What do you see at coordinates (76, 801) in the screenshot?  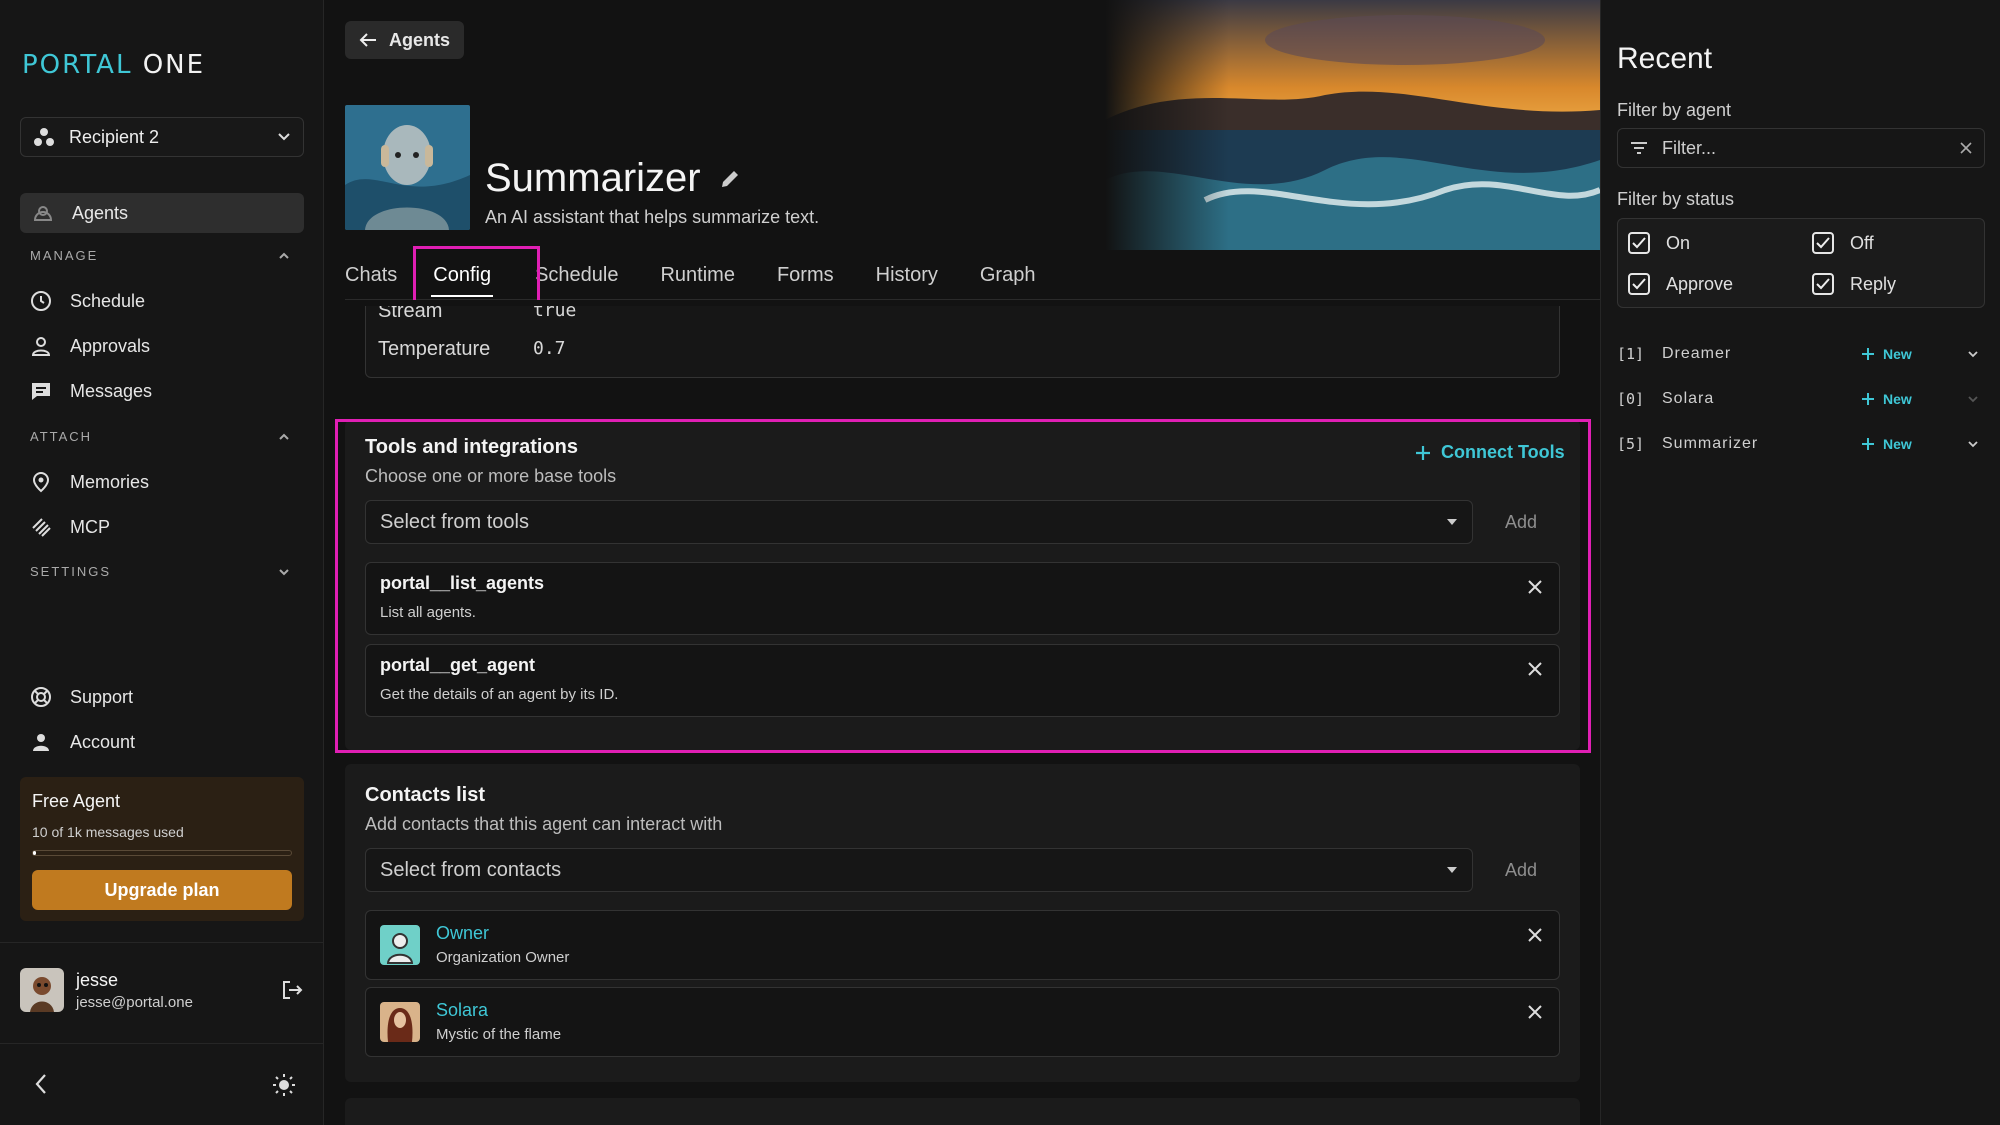 I see `plan-title: Free Agent` at bounding box center [76, 801].